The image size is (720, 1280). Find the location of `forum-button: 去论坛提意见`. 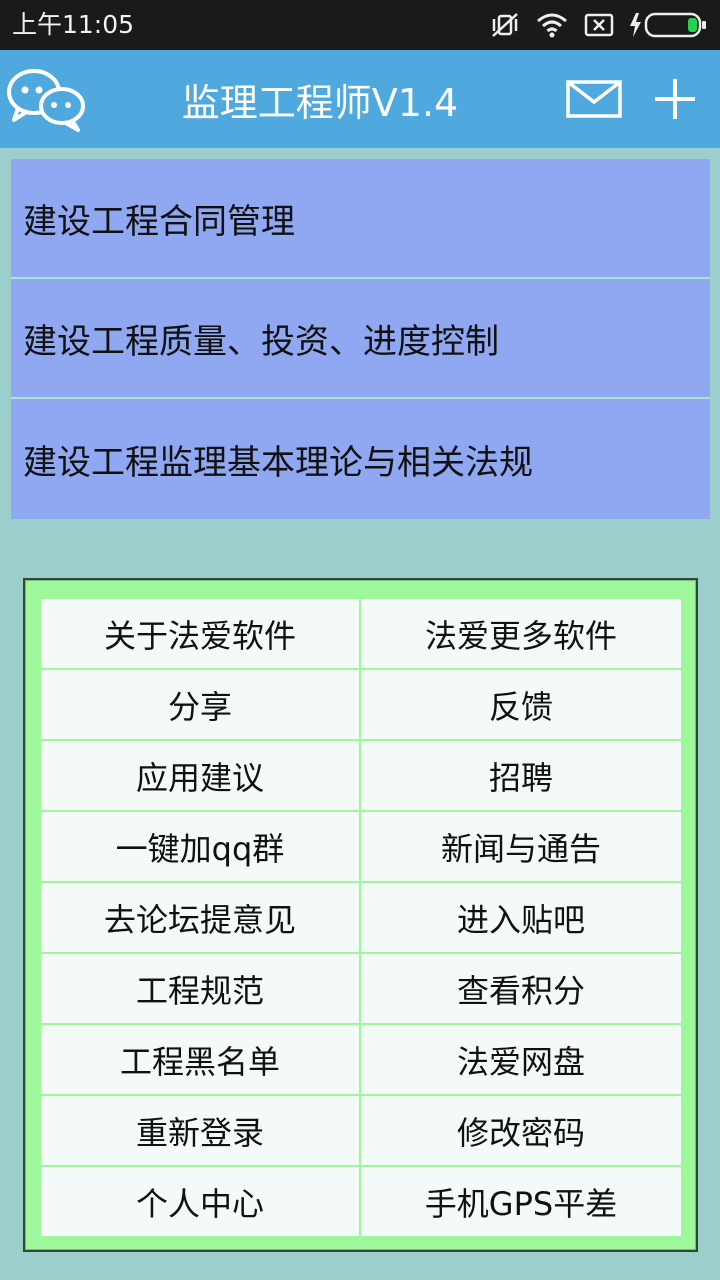

forum-button: 去论坛提意见 is located at coordinates (201, 918).